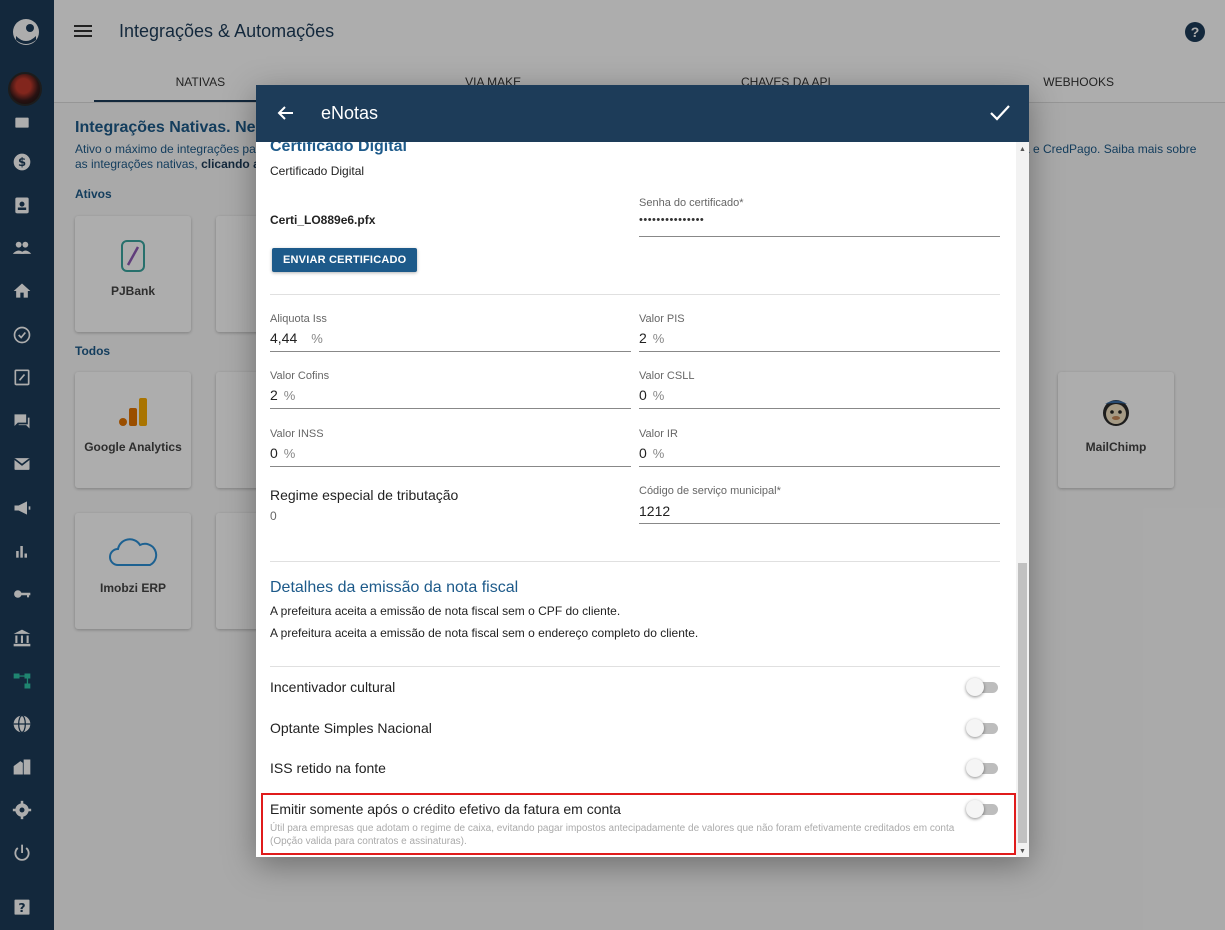  I want to click on codigo-servico-underline, so click(819, 523).